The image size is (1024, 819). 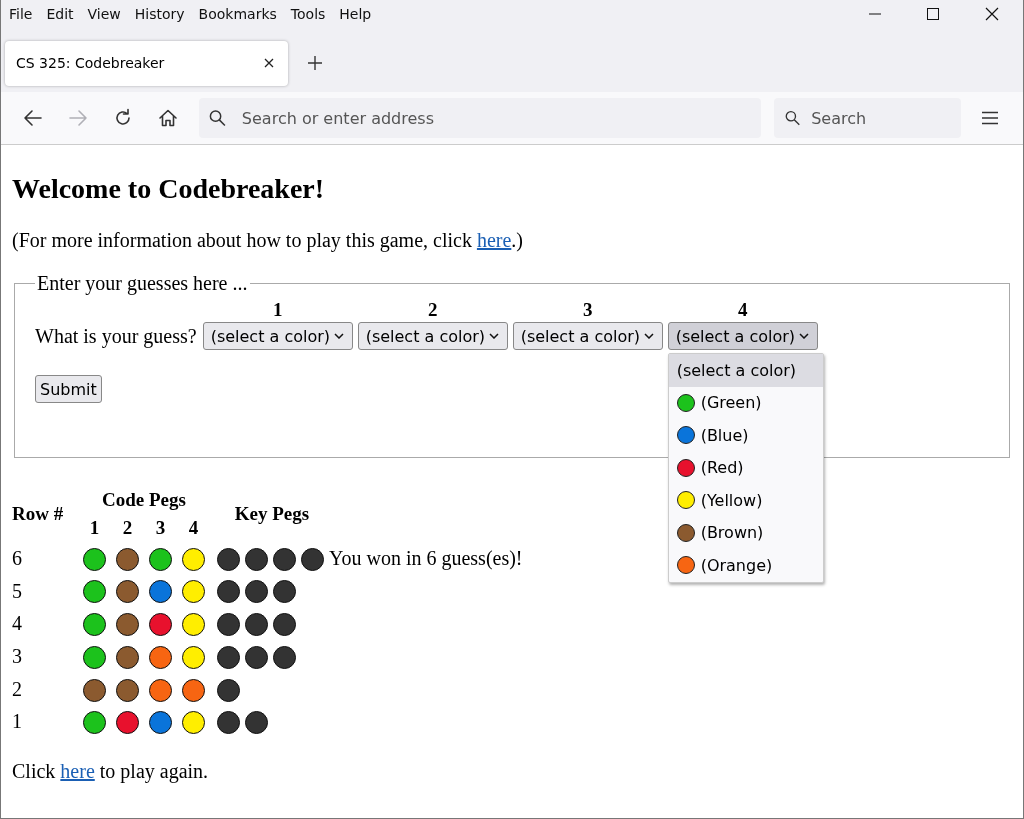 What do you see at coordinates (68, 389) in the screenshot?
I see `submit-button: Submit` at bounding box center [68, 389].